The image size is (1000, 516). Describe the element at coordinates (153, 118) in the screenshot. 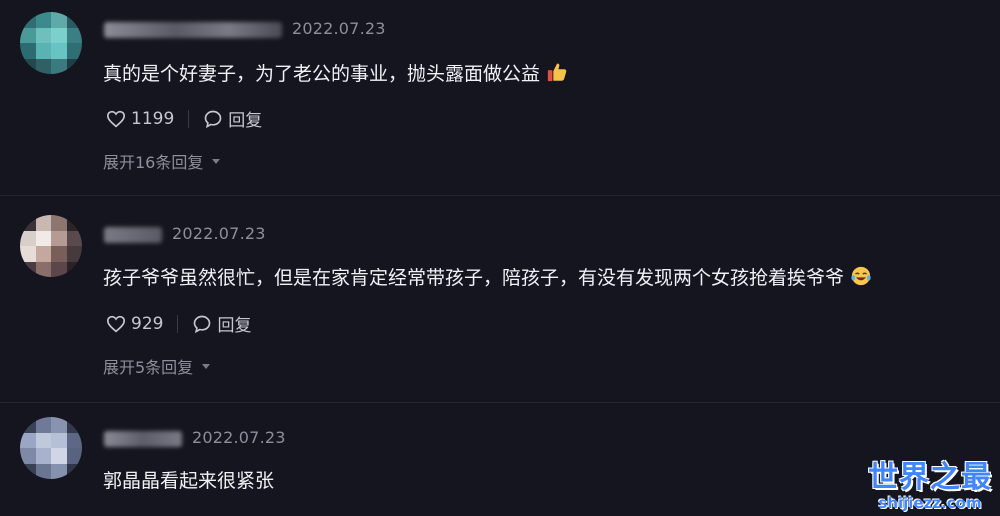

I see `like-count: 1199` at that location.